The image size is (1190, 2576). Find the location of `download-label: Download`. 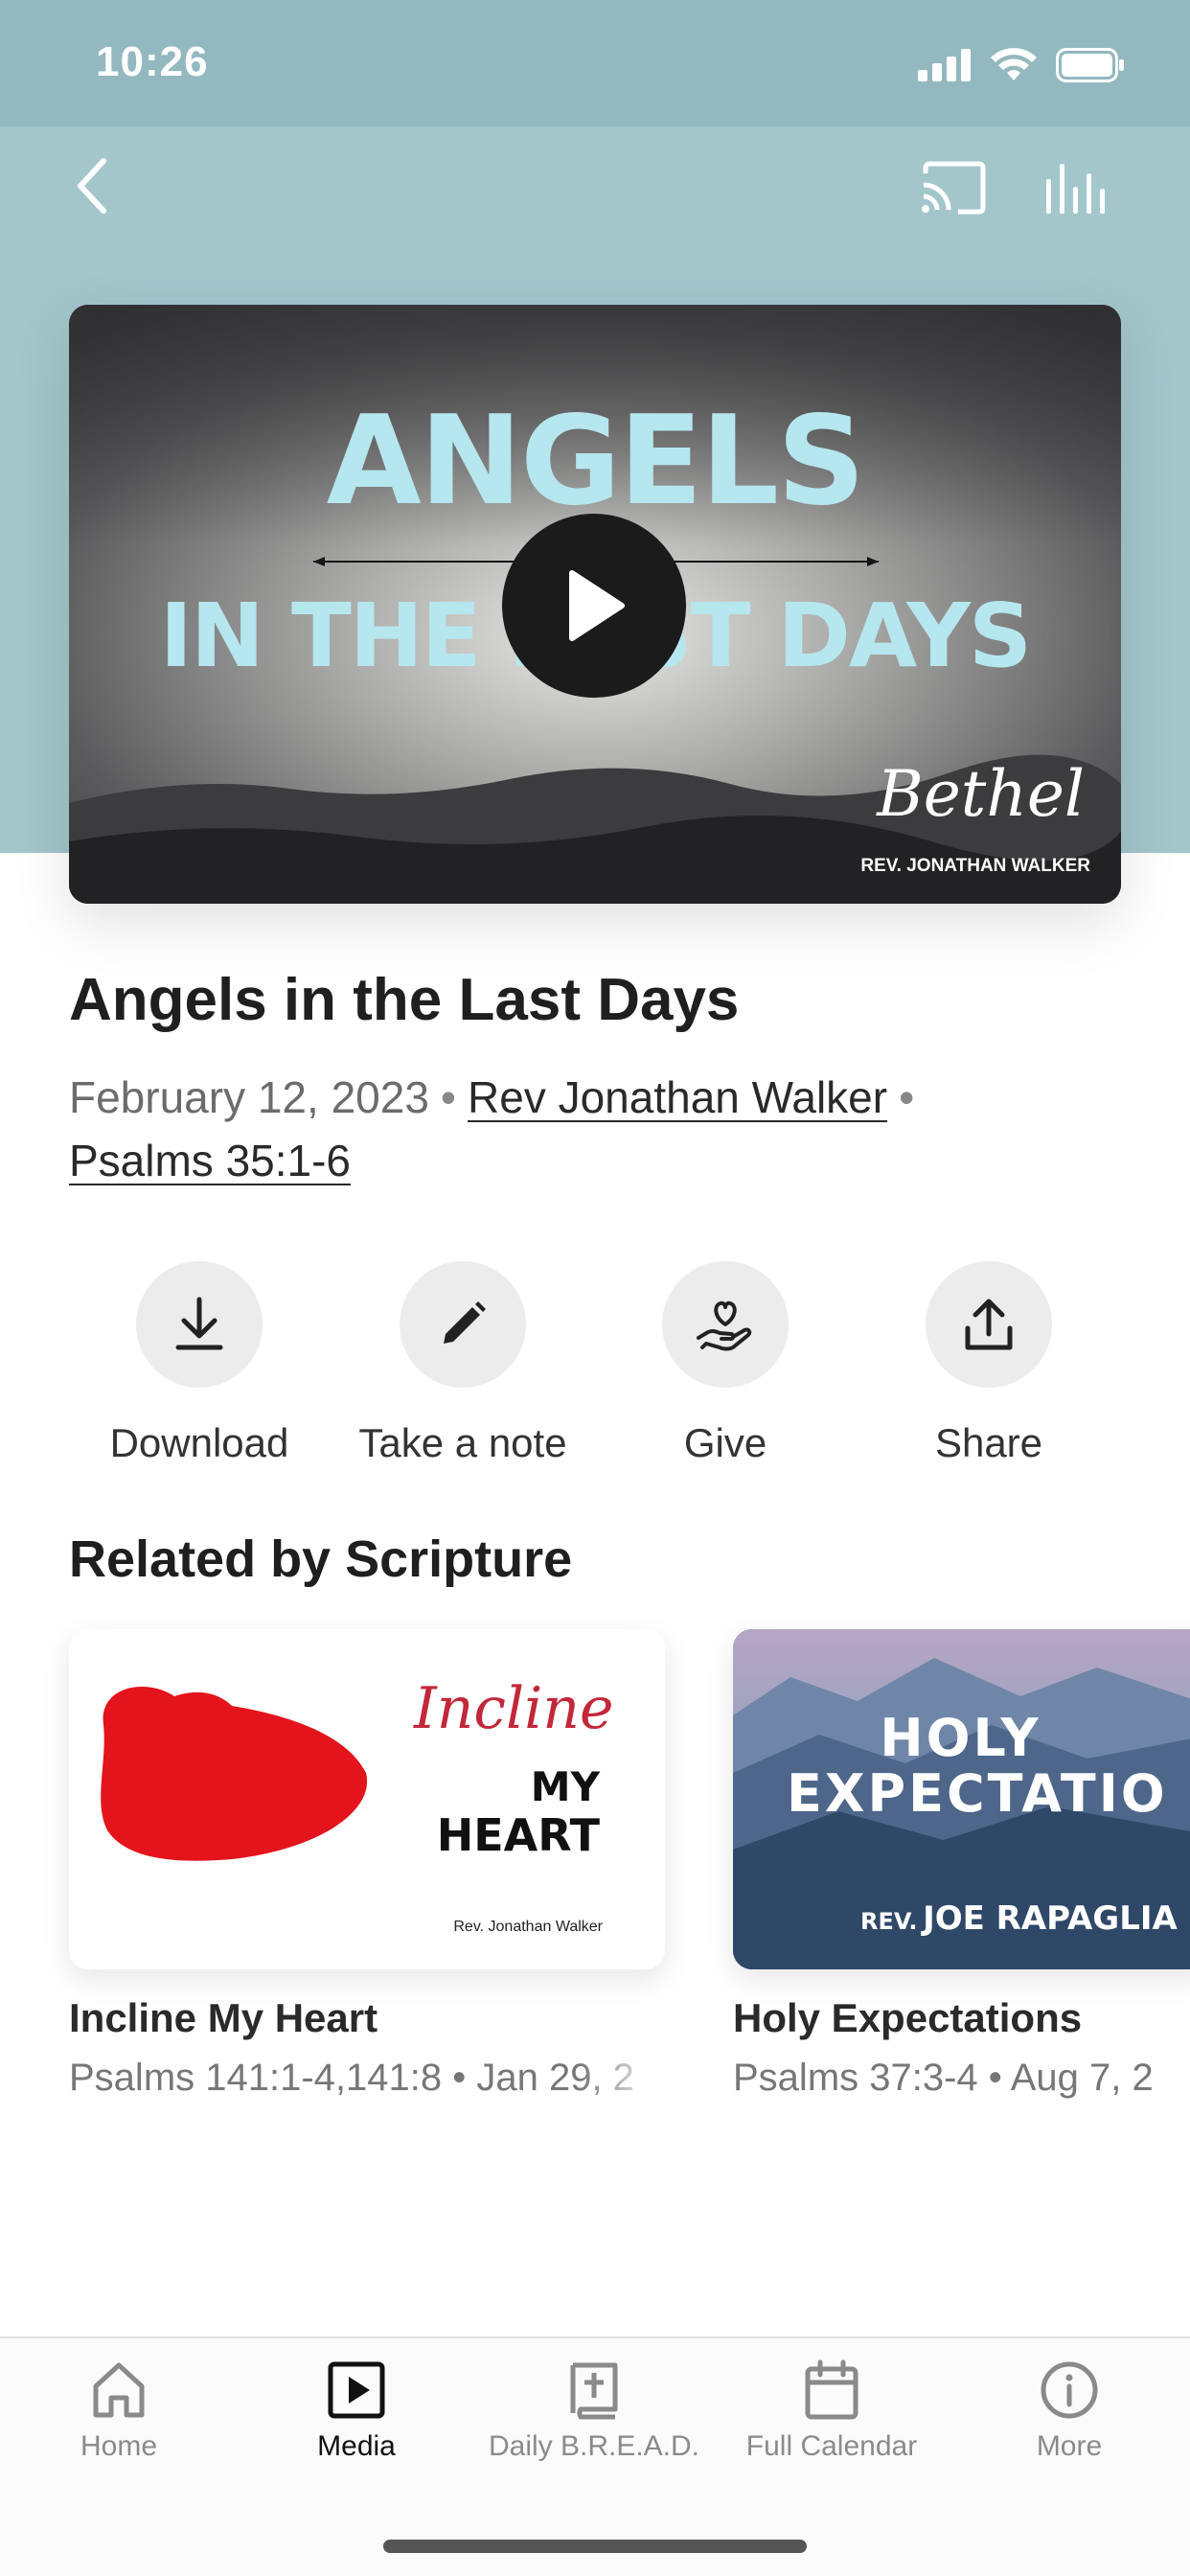

download-label: Download is located at coordinates (199, 1442).